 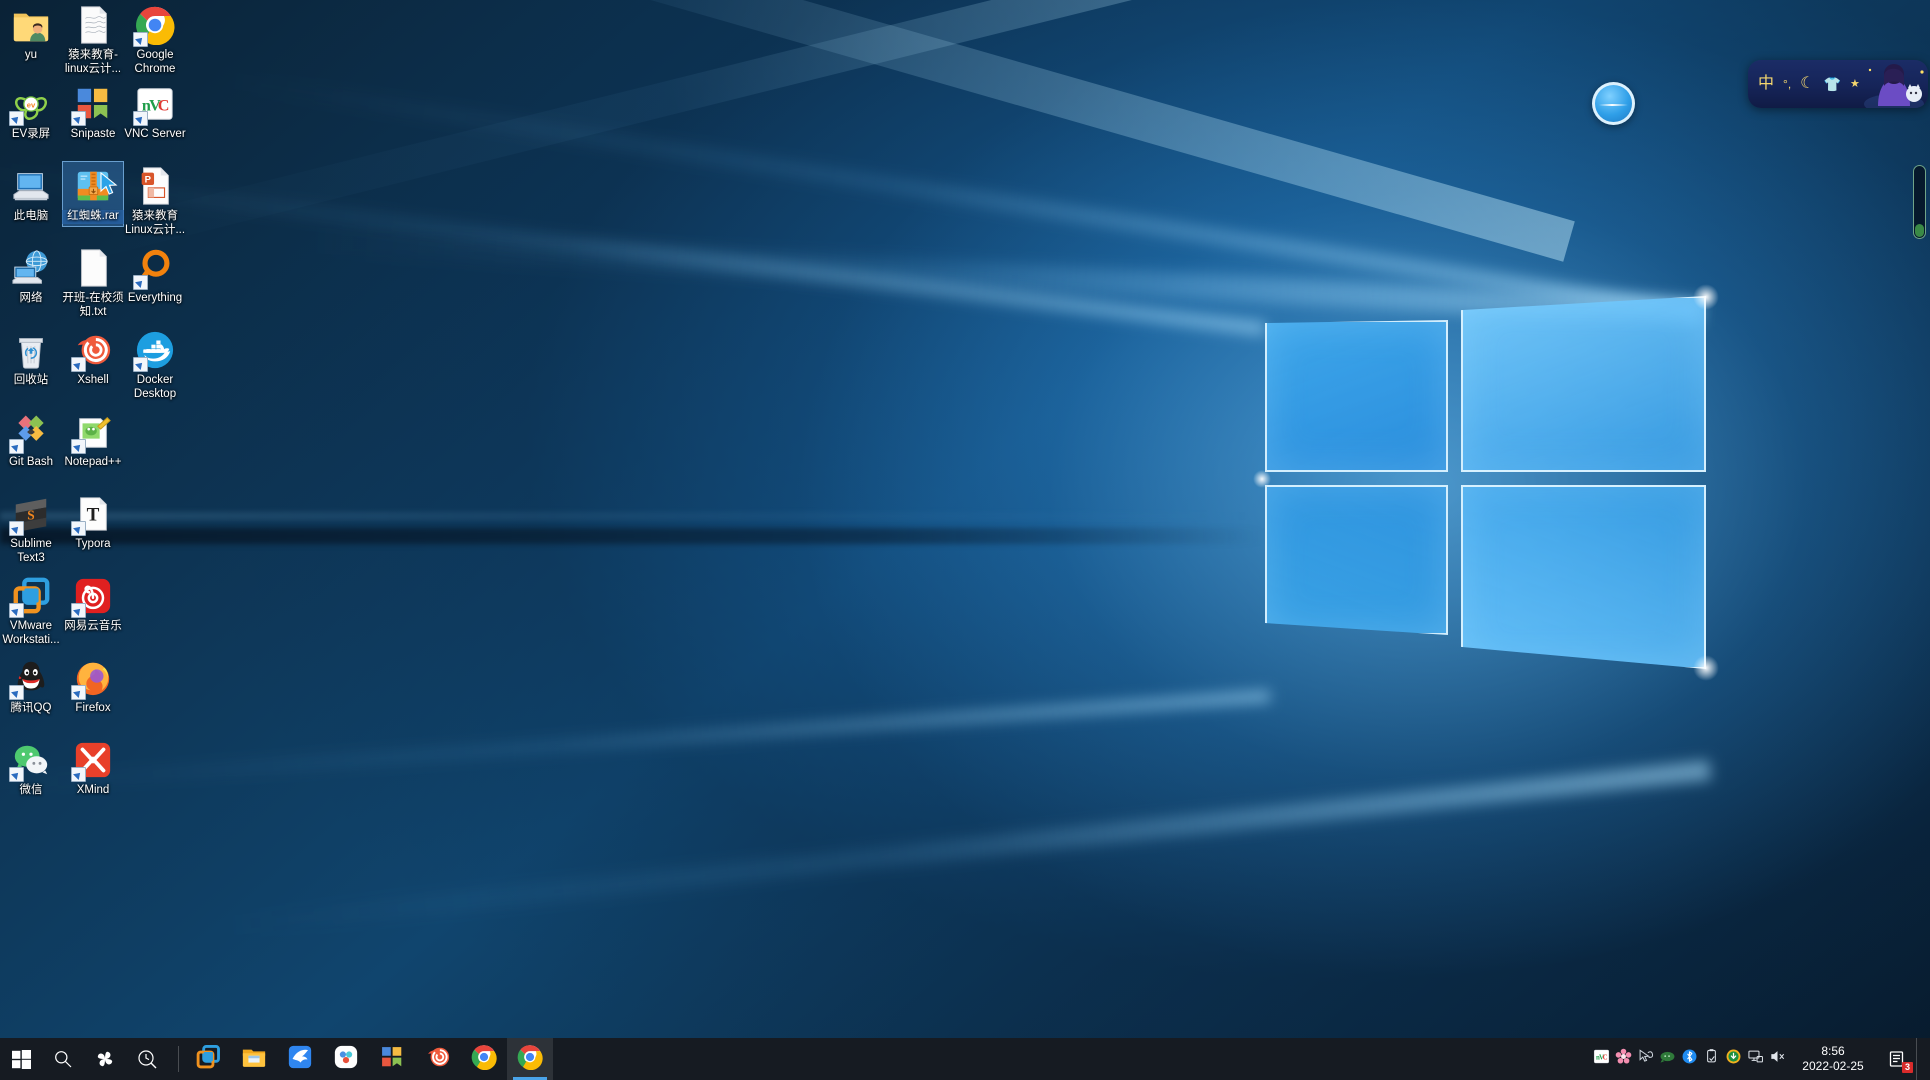 I want to click on wallpaper-light-ray, so click(x=964, y=848).